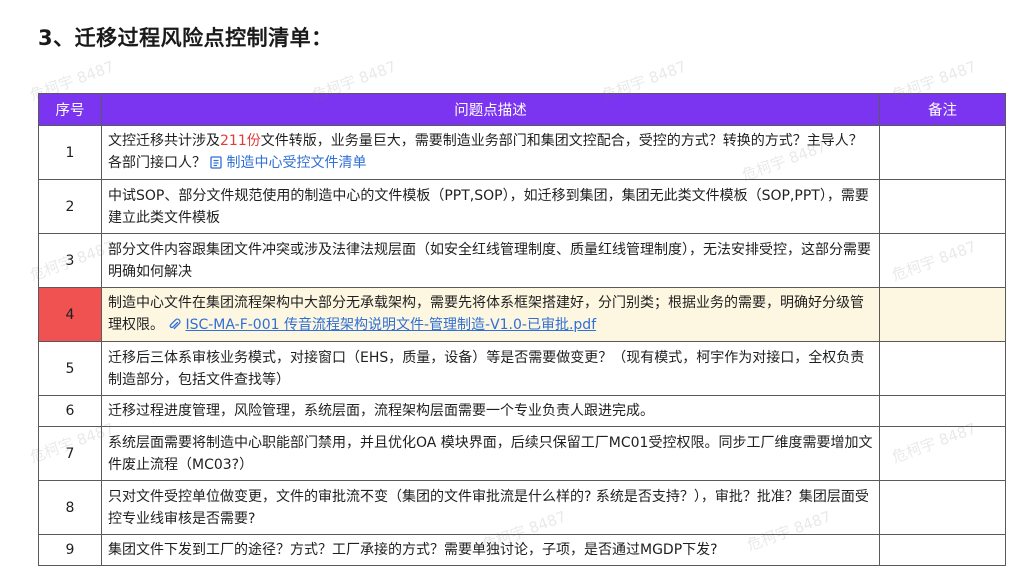  Describe the element at coordinates (70, 453) in the screenshot. I see `row-index: 7` at that location.